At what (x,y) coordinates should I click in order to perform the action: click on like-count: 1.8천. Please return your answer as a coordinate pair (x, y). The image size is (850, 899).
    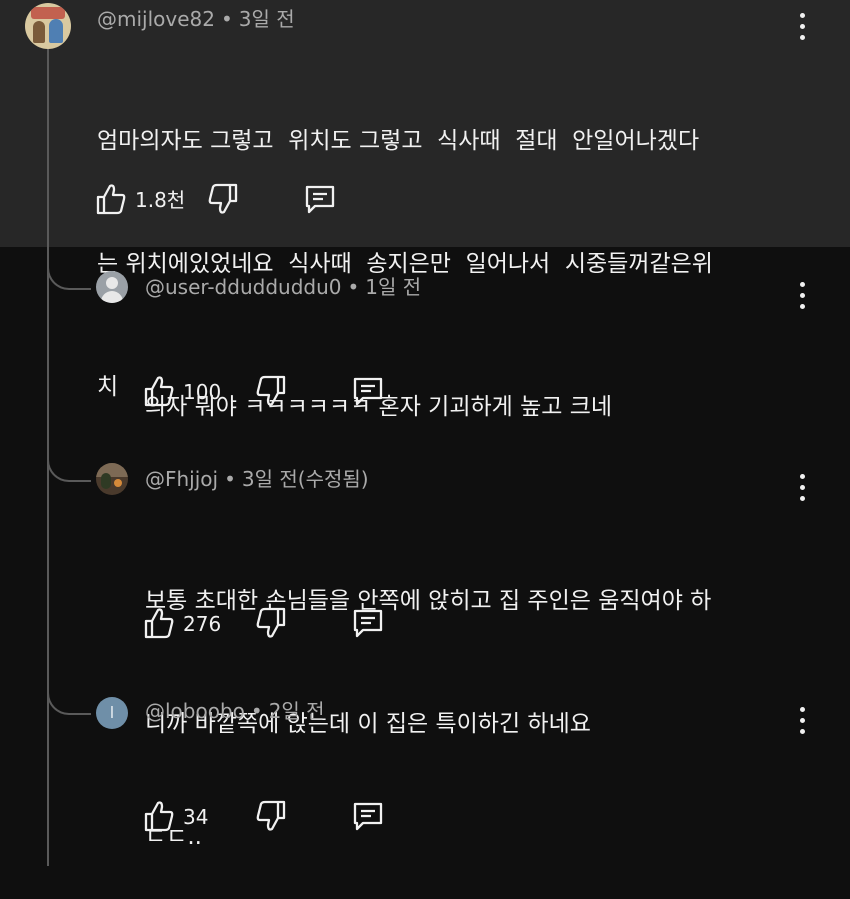
    Looking at the image, I should click on (160, 200).